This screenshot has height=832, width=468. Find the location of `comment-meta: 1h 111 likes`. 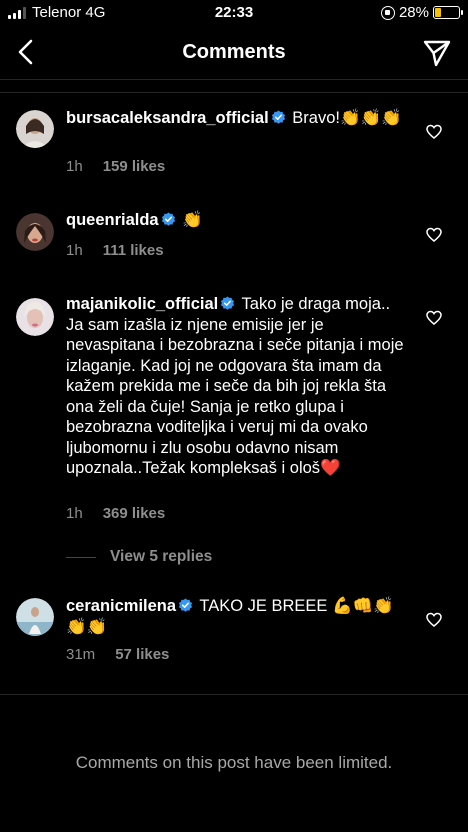

comment-meta: 1h 111 likes is located at coordinates (115, 250).